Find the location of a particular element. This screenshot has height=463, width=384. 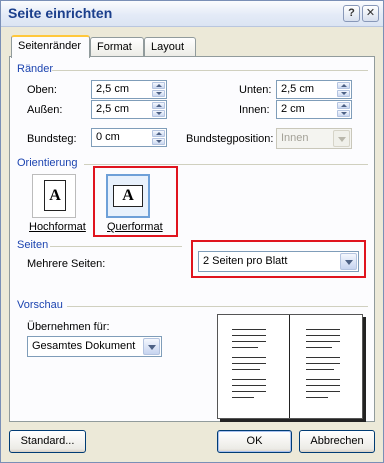

hochformat-button: A is located at coordinates (54, 196).